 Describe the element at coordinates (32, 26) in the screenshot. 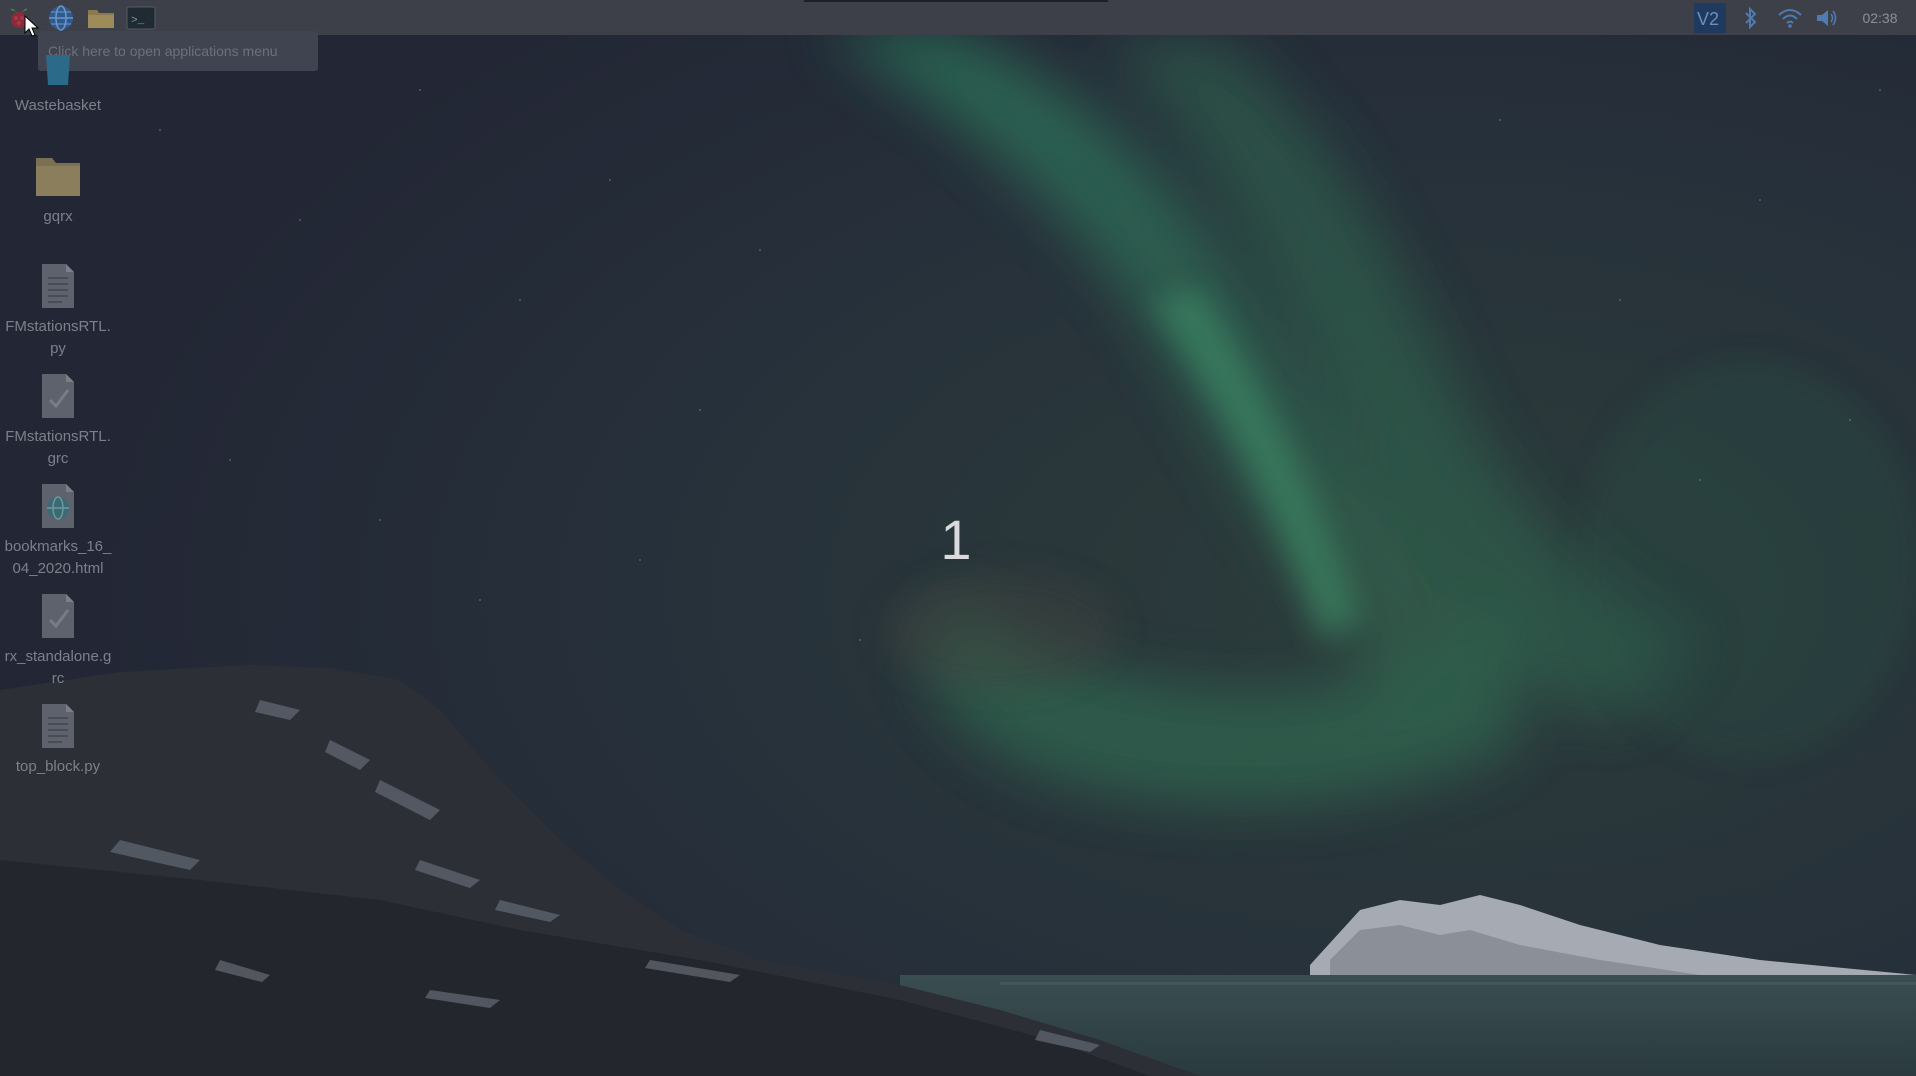

I see `mouse-pointer-icon` at that location.